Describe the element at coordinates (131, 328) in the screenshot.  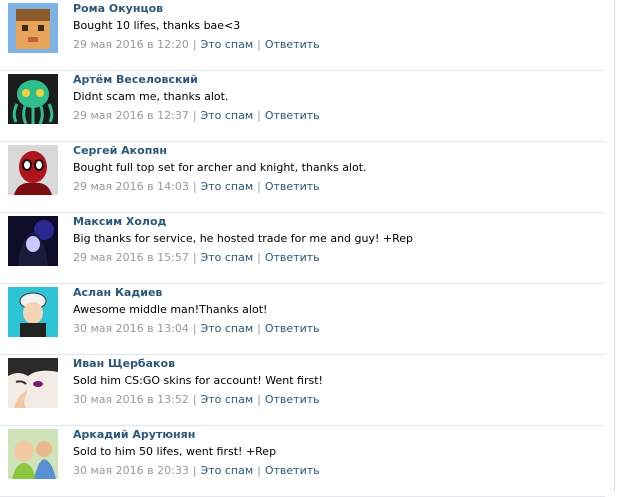
I see `comment-date: 30 мая 2016 в 13:04` at that location.